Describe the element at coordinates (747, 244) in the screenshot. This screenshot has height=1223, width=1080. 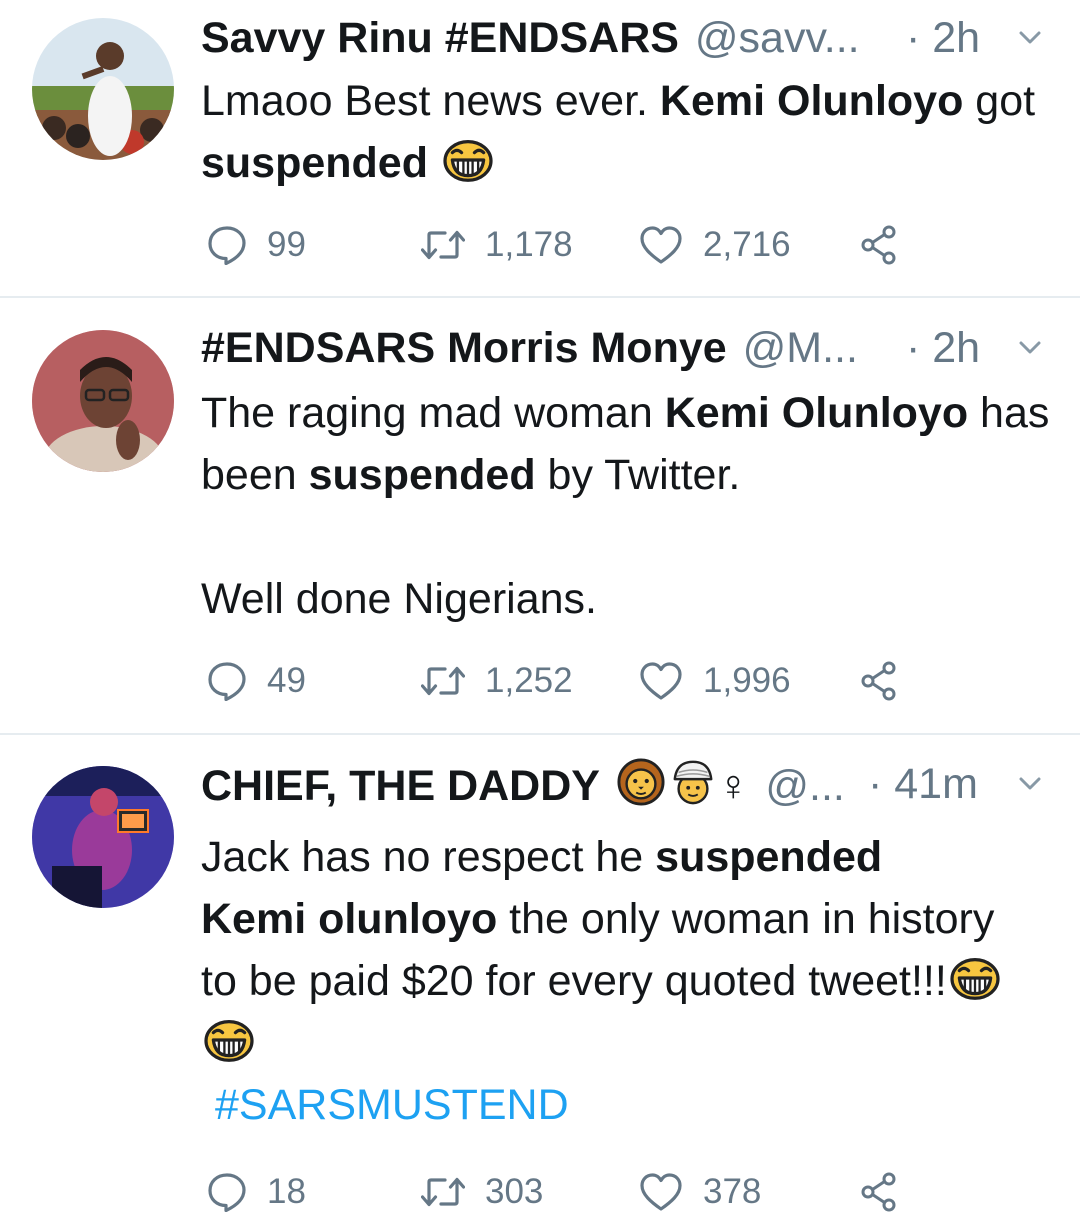
I see `like-count: 2,716` at that location.